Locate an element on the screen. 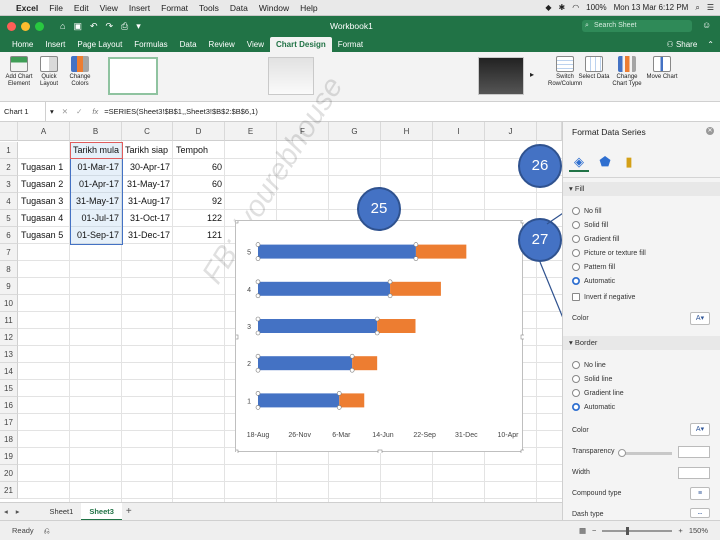 This screenshot has height=540, width=720. table-cell: 31-Aug-17 is located at coordinates (147, 201).